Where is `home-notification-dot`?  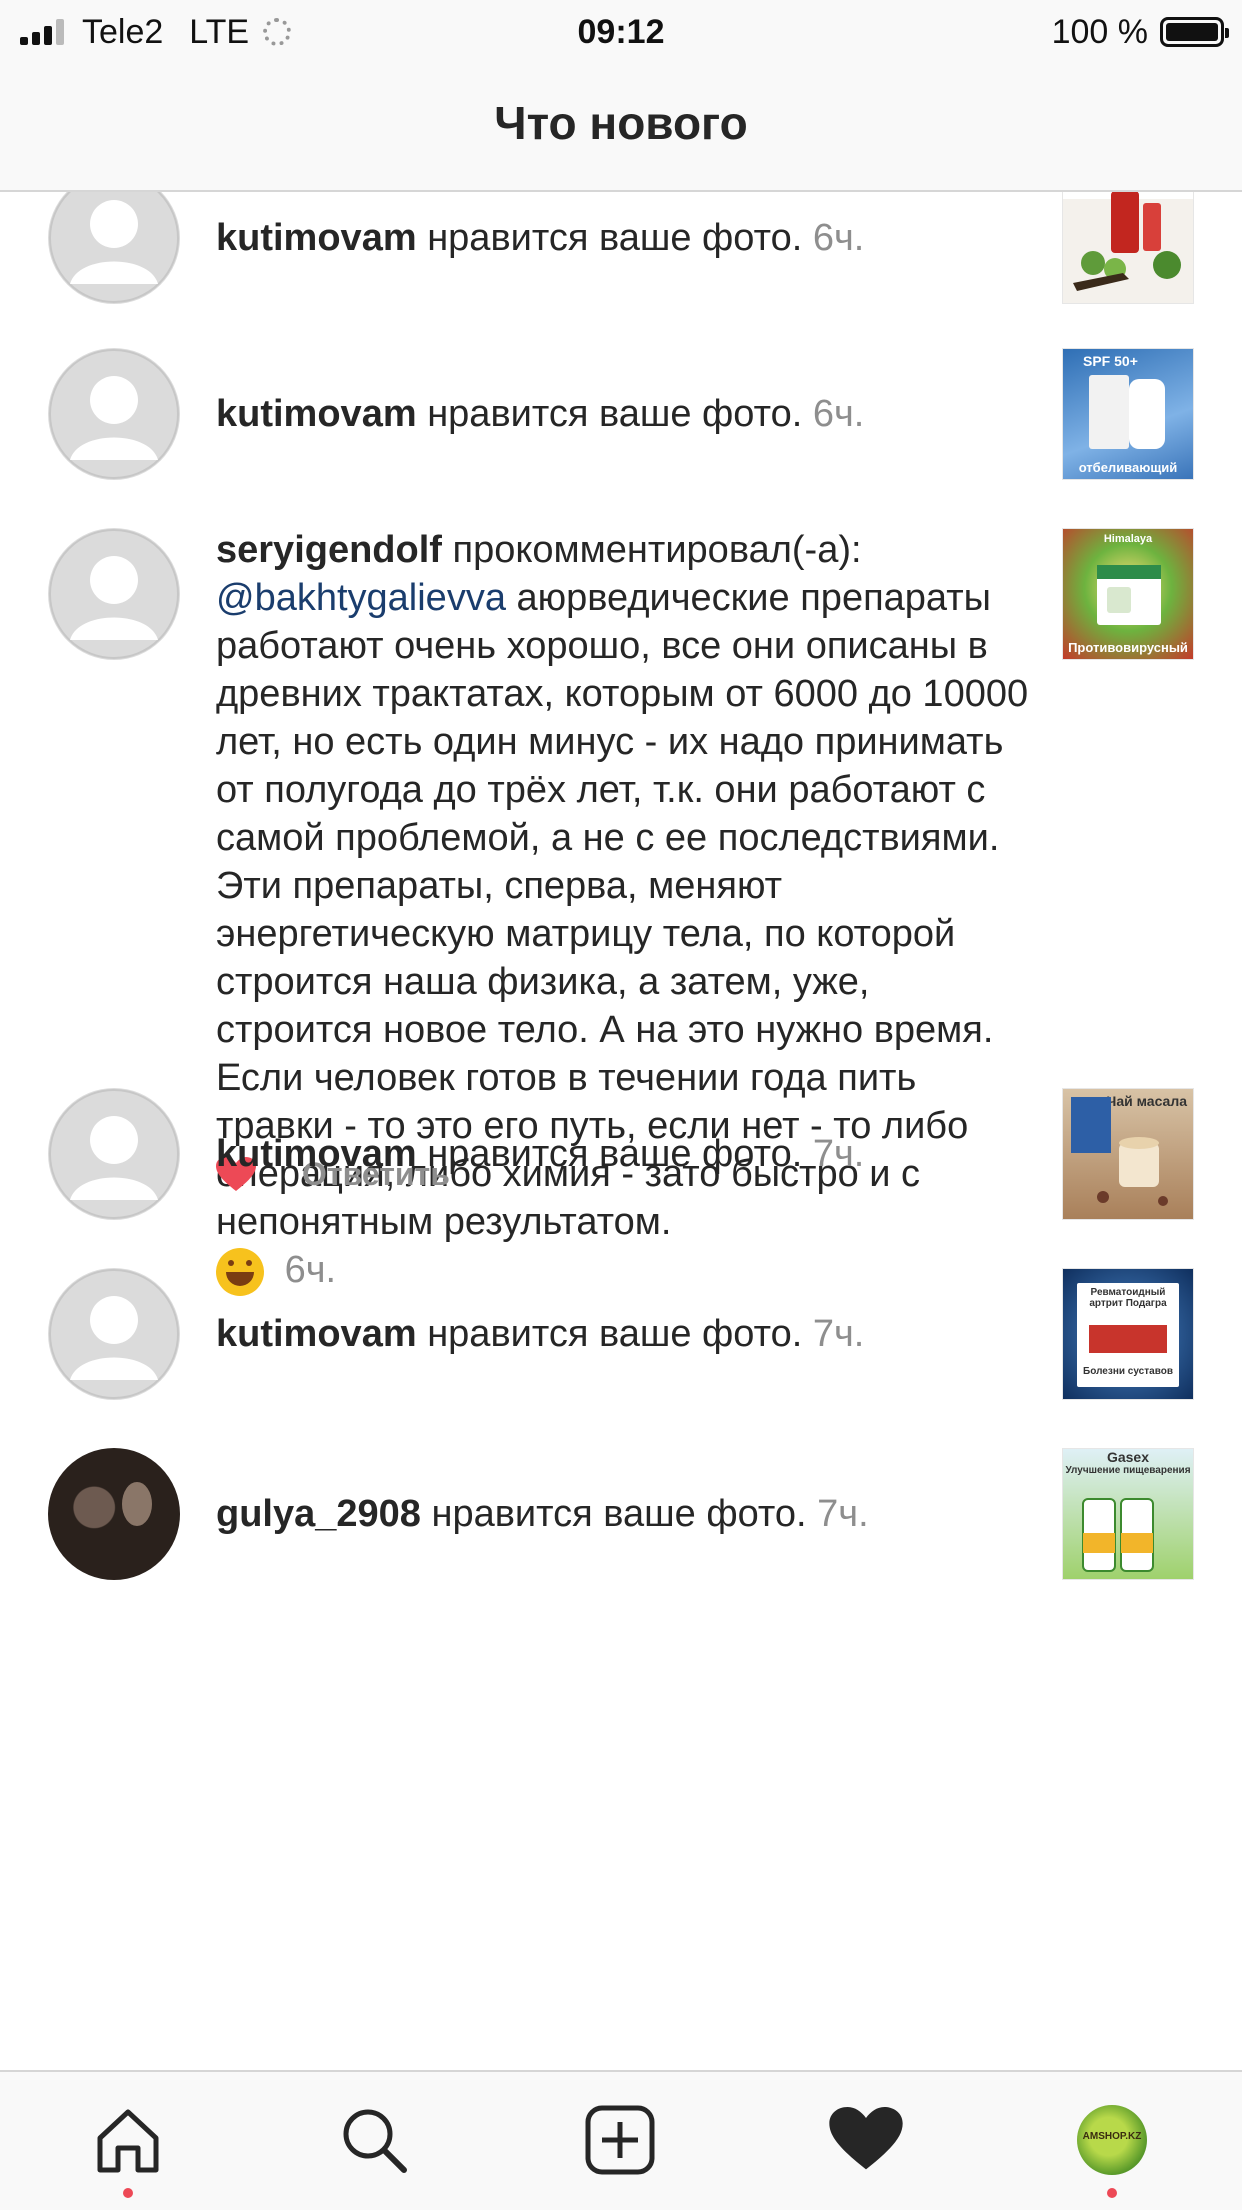 home-notification-dot is located at coordinates (128, 2193).